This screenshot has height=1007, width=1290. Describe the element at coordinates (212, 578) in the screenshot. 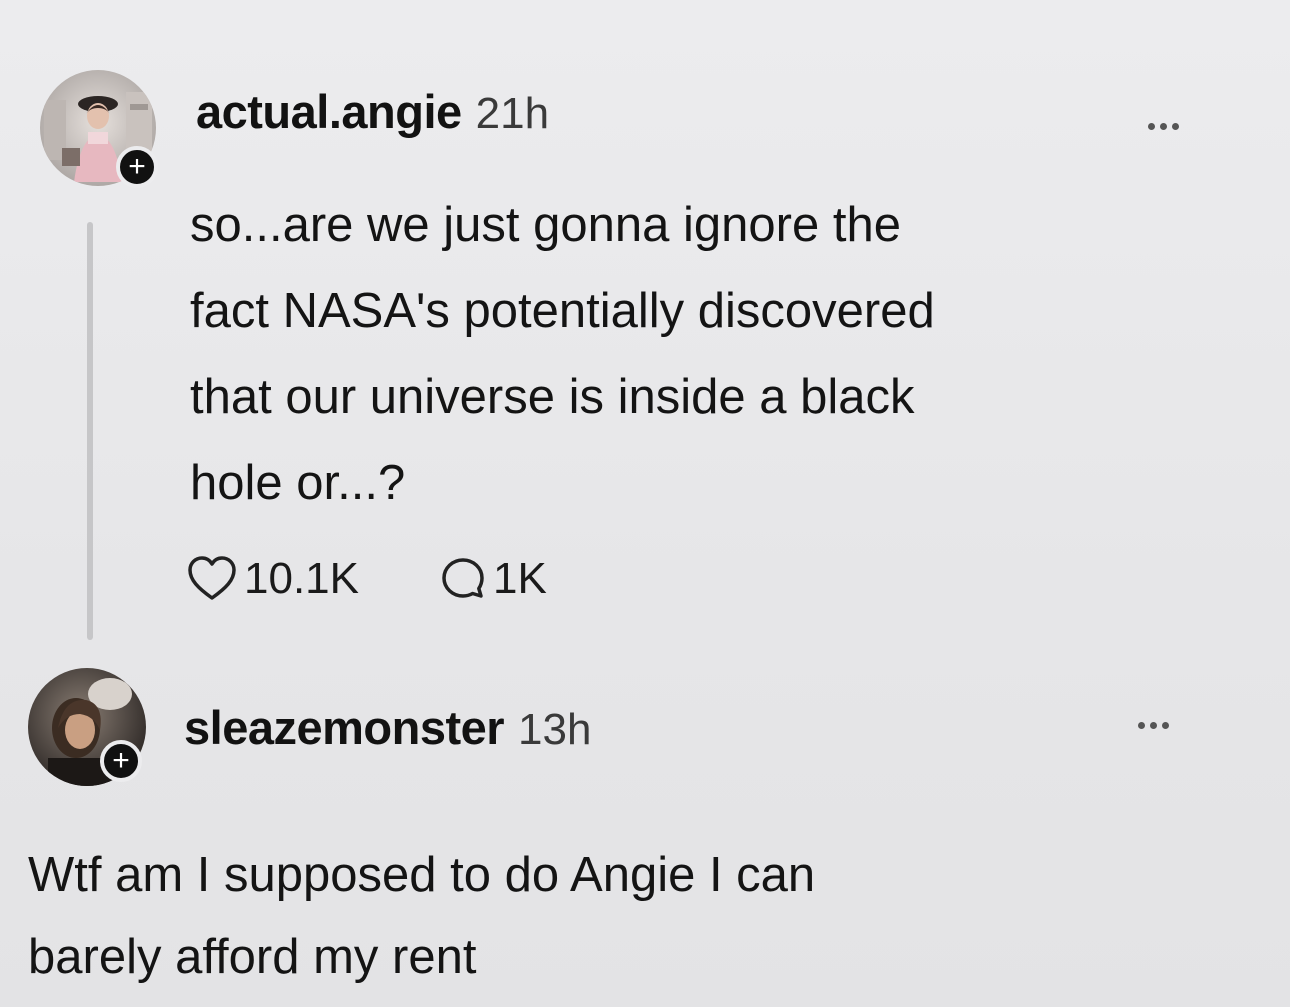

I see `heart-icon` at that location.